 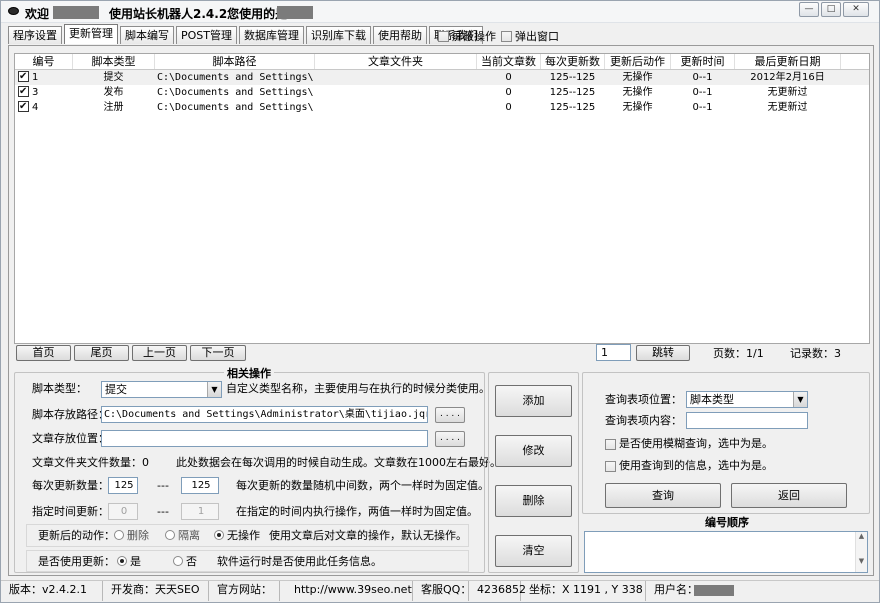 What do you see at coordinates (200, 485) in the screenshot?
I see `per-update-max-input: 125` at bounding box center [200, 485].